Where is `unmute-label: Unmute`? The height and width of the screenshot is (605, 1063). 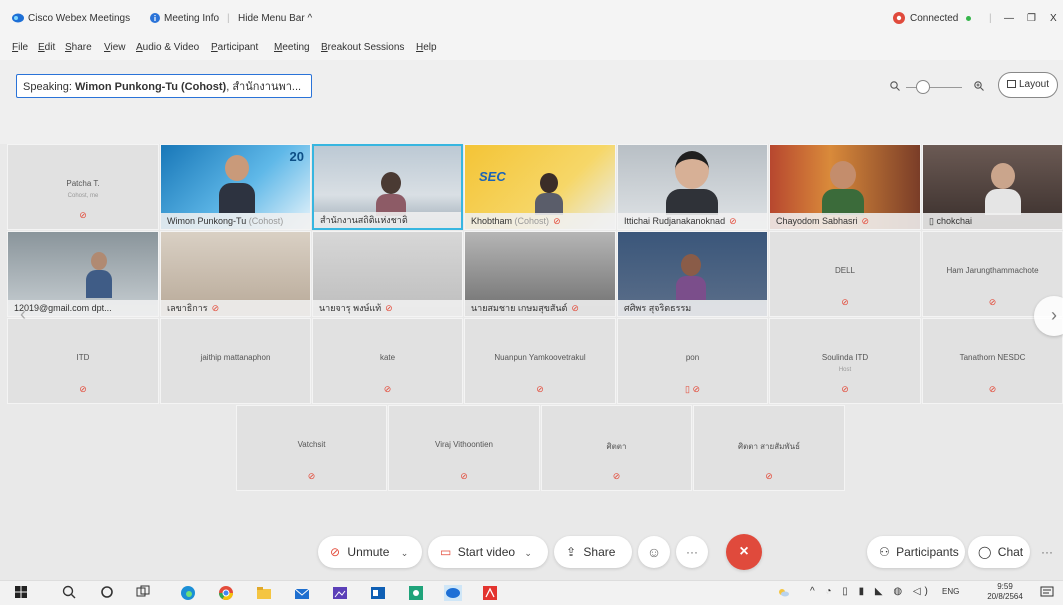
unmute-label: Unmute is located at coordinates (368, 552).